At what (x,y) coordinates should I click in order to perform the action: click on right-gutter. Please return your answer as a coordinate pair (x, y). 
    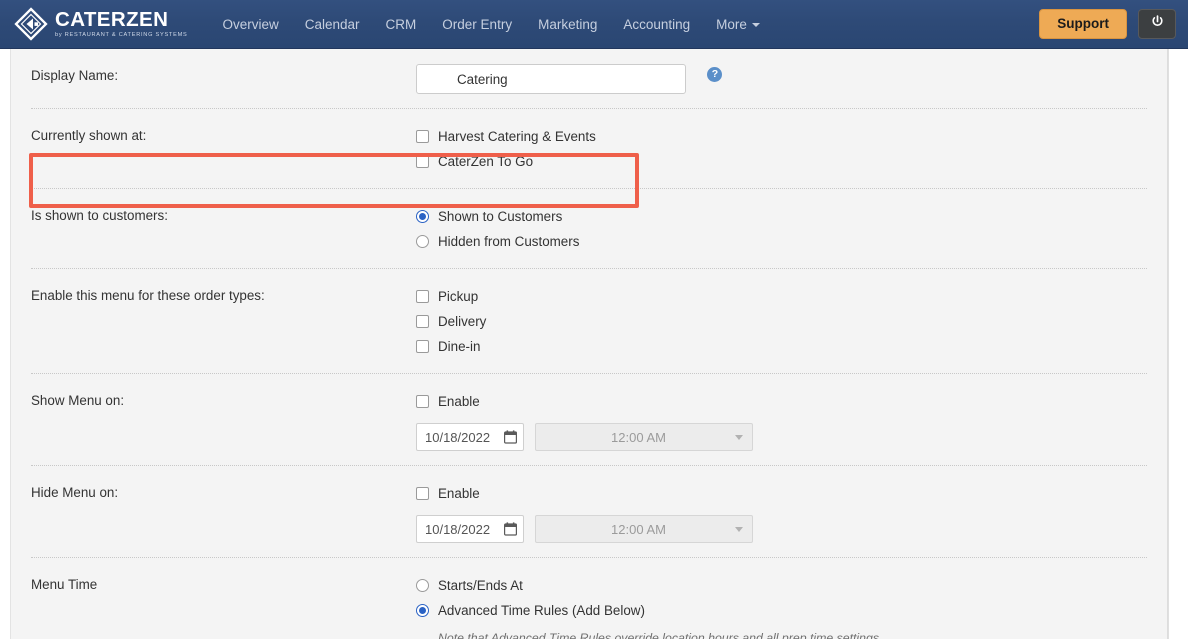
    Looking at the image, I should click on (1178, 344).